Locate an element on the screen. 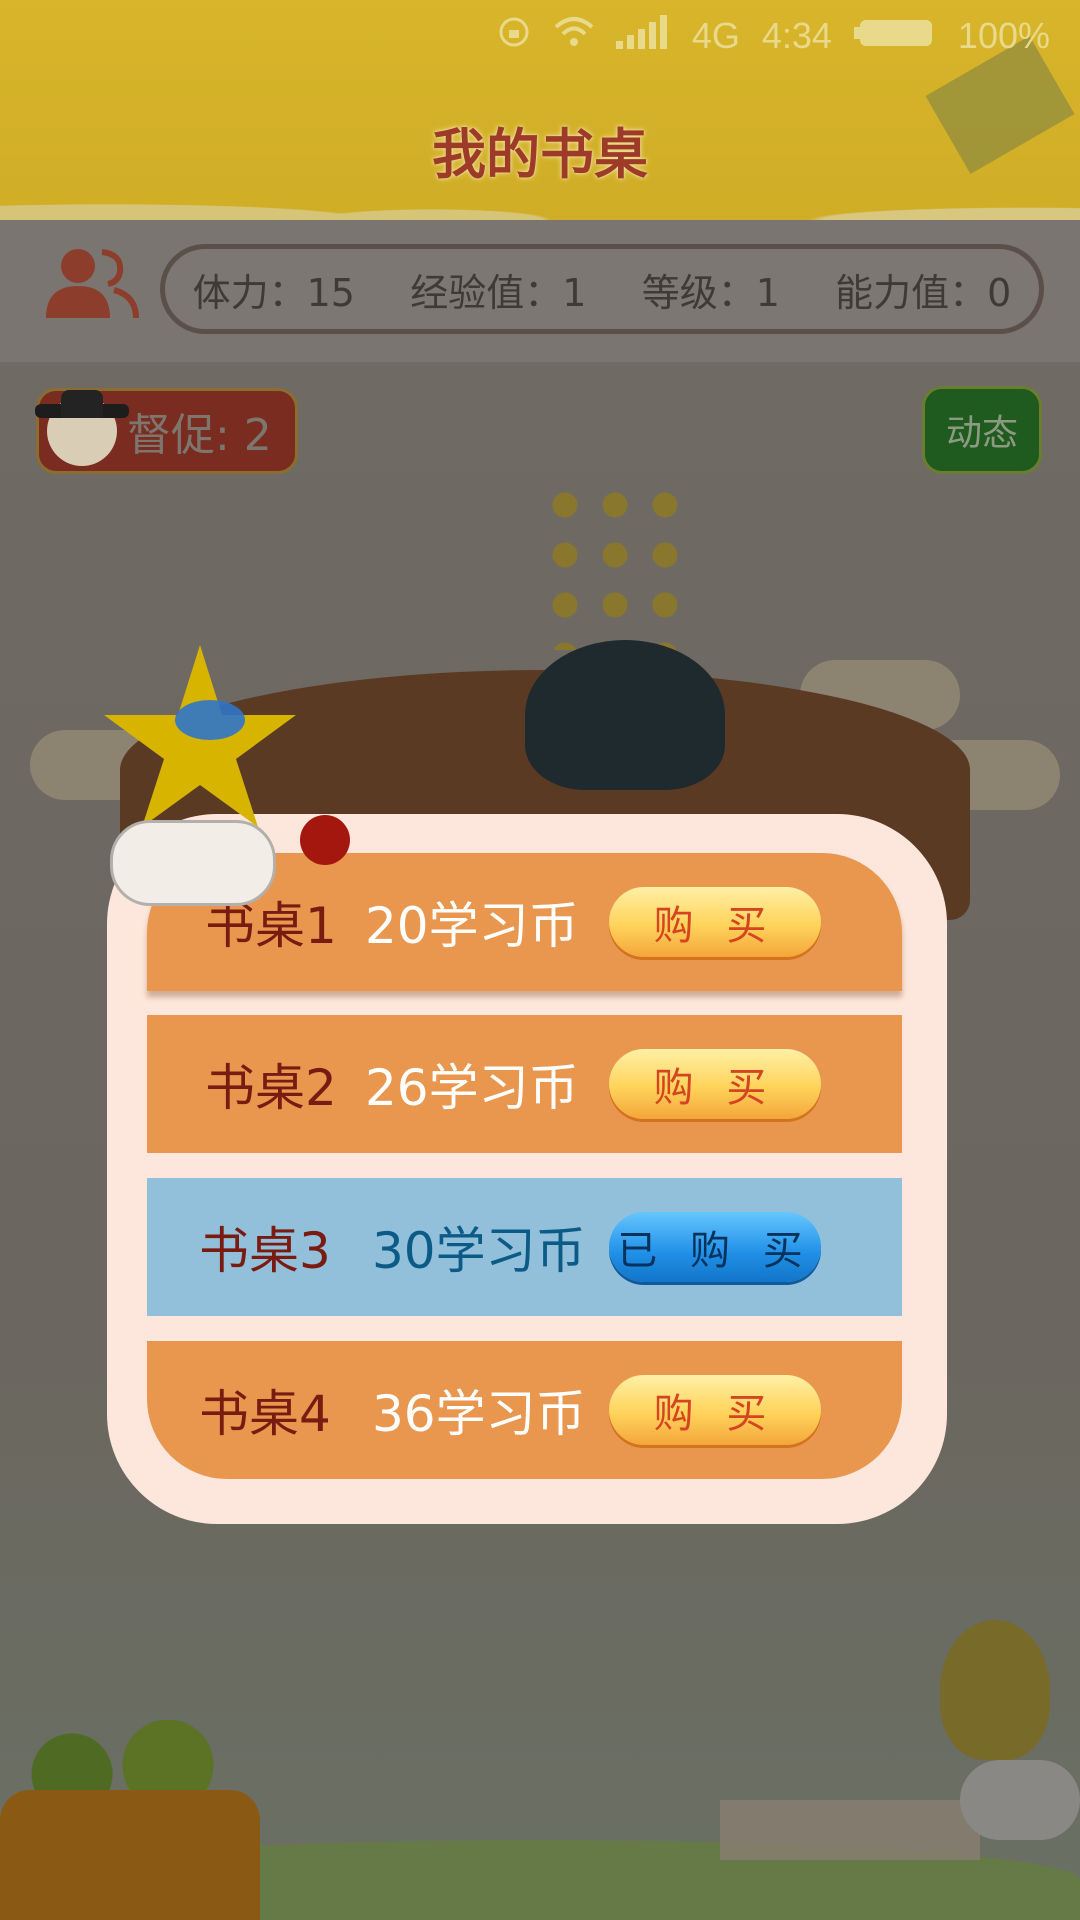 The width and height of the screenshot is (1080, 1920). bought-button: 已 购 买 is located at coordinates (715, 1247).